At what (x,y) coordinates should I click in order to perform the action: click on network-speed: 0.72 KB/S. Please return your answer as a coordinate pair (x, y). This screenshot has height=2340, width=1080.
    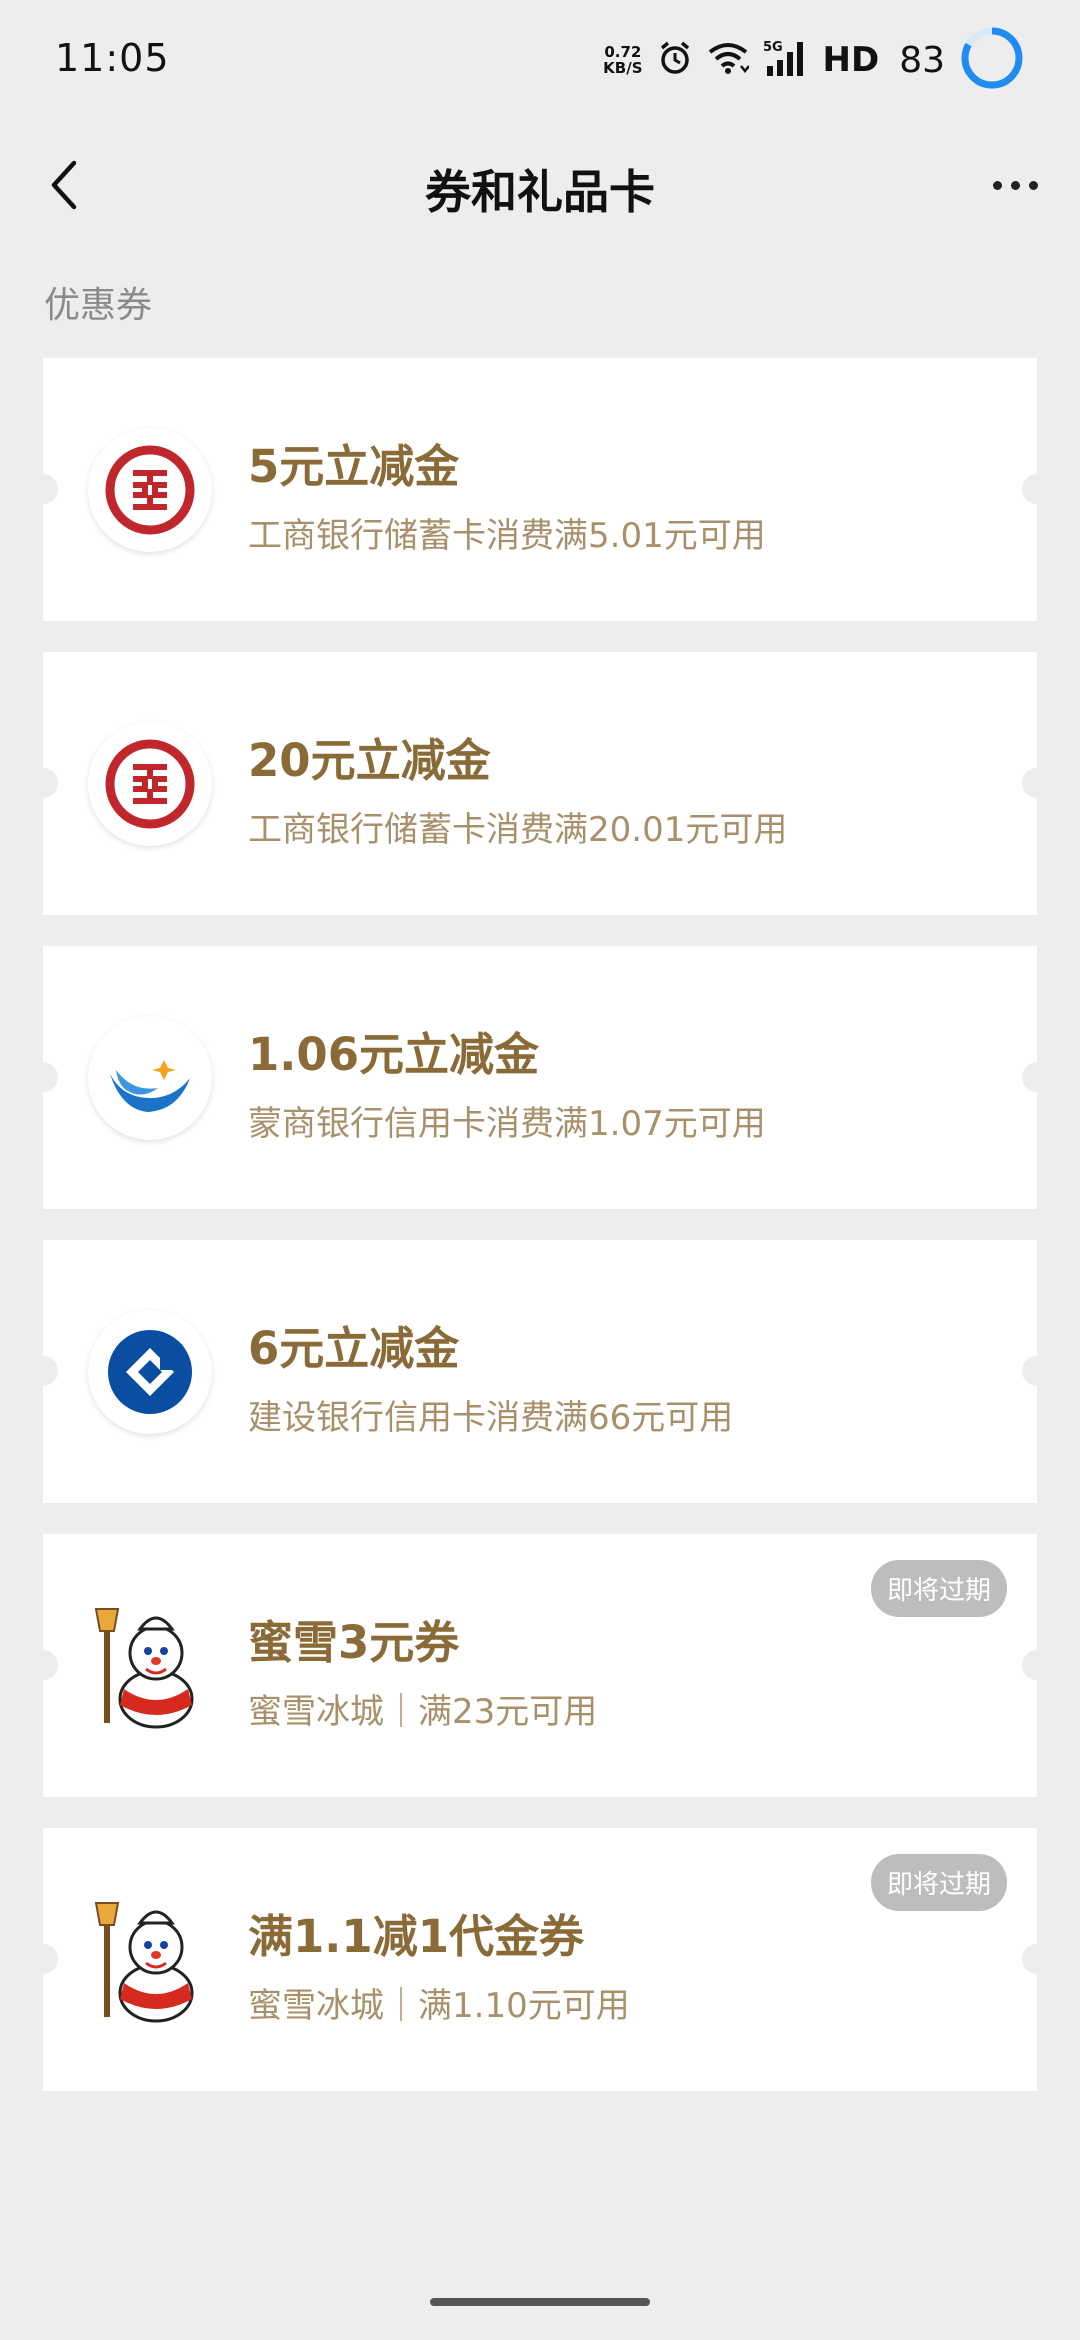
    Looking at the image, I should click on (622, 60).